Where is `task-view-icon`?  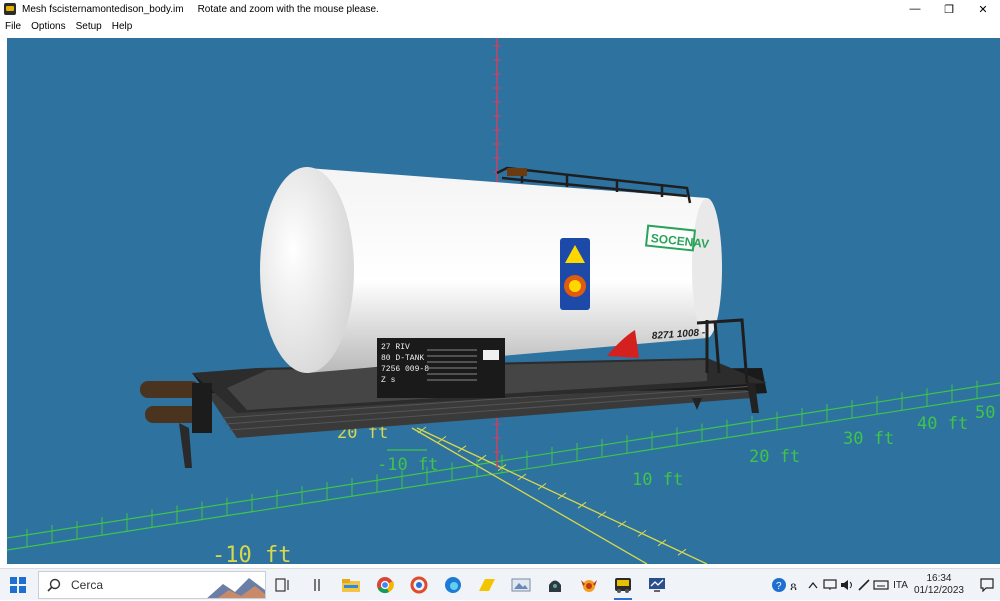
task-view-icon is located at coordinates (282, 584).